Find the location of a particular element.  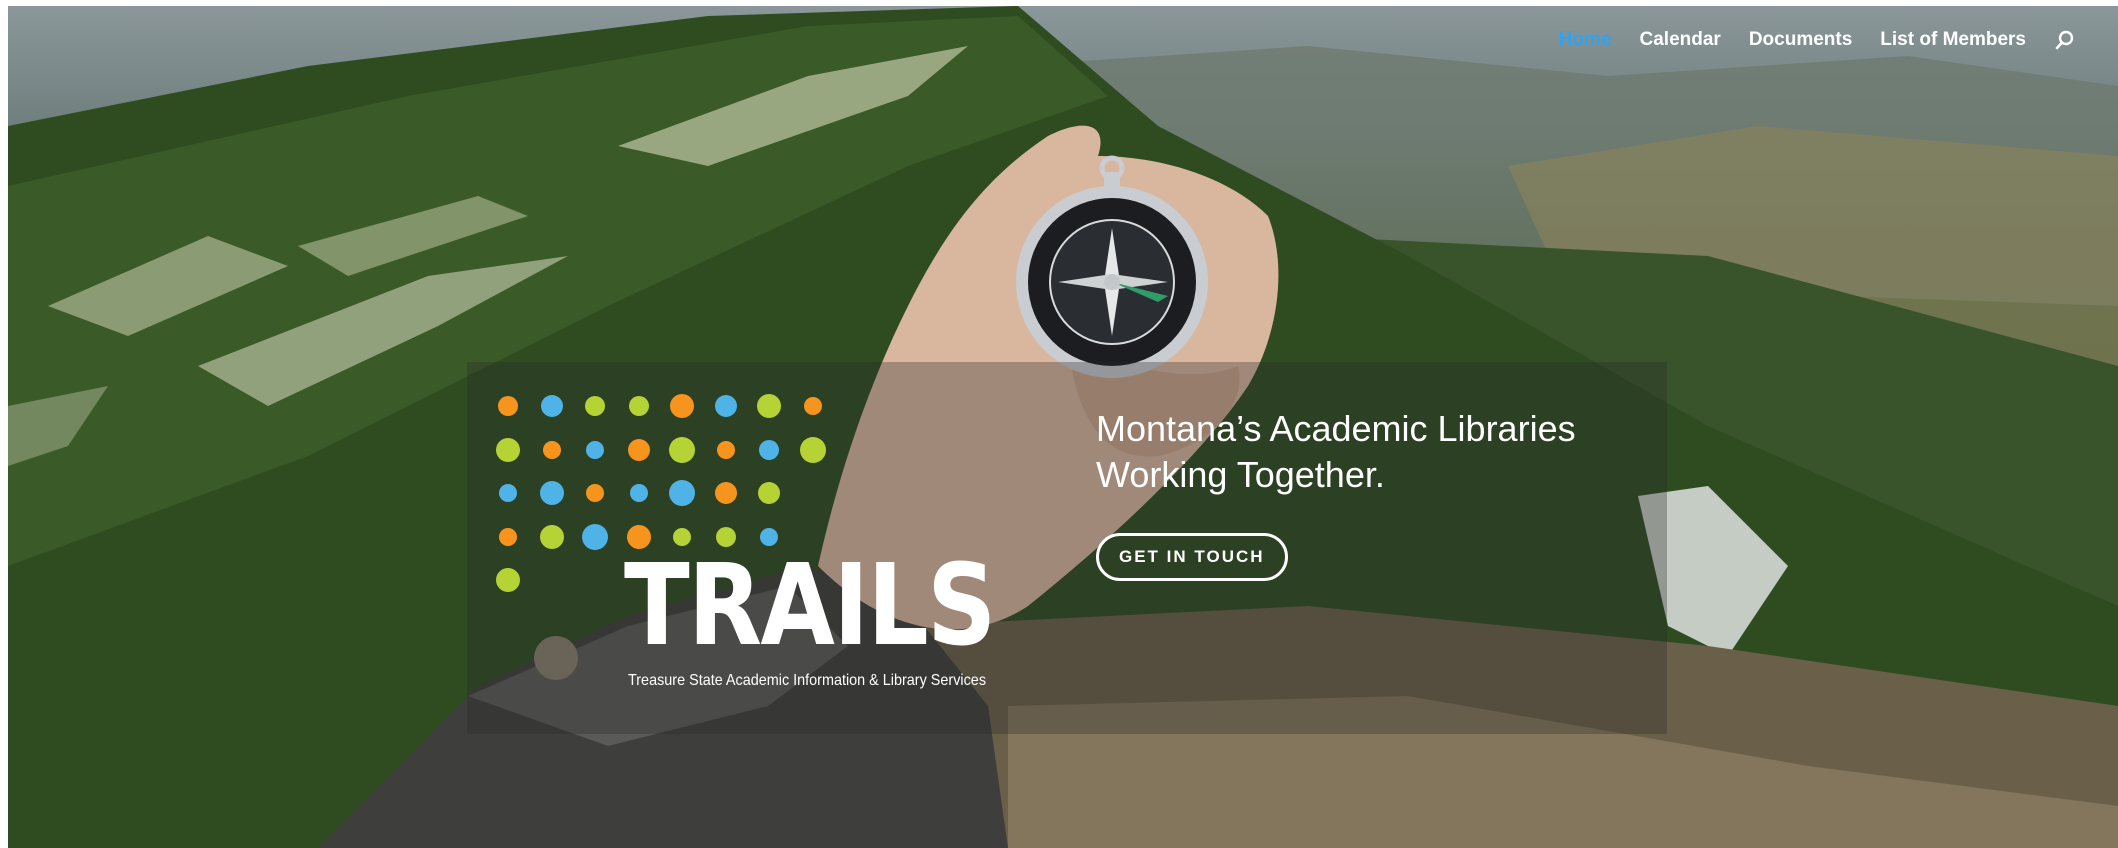

main-navigation: Home Calendar Documents List of Members is located at coordinates (1817, 40).